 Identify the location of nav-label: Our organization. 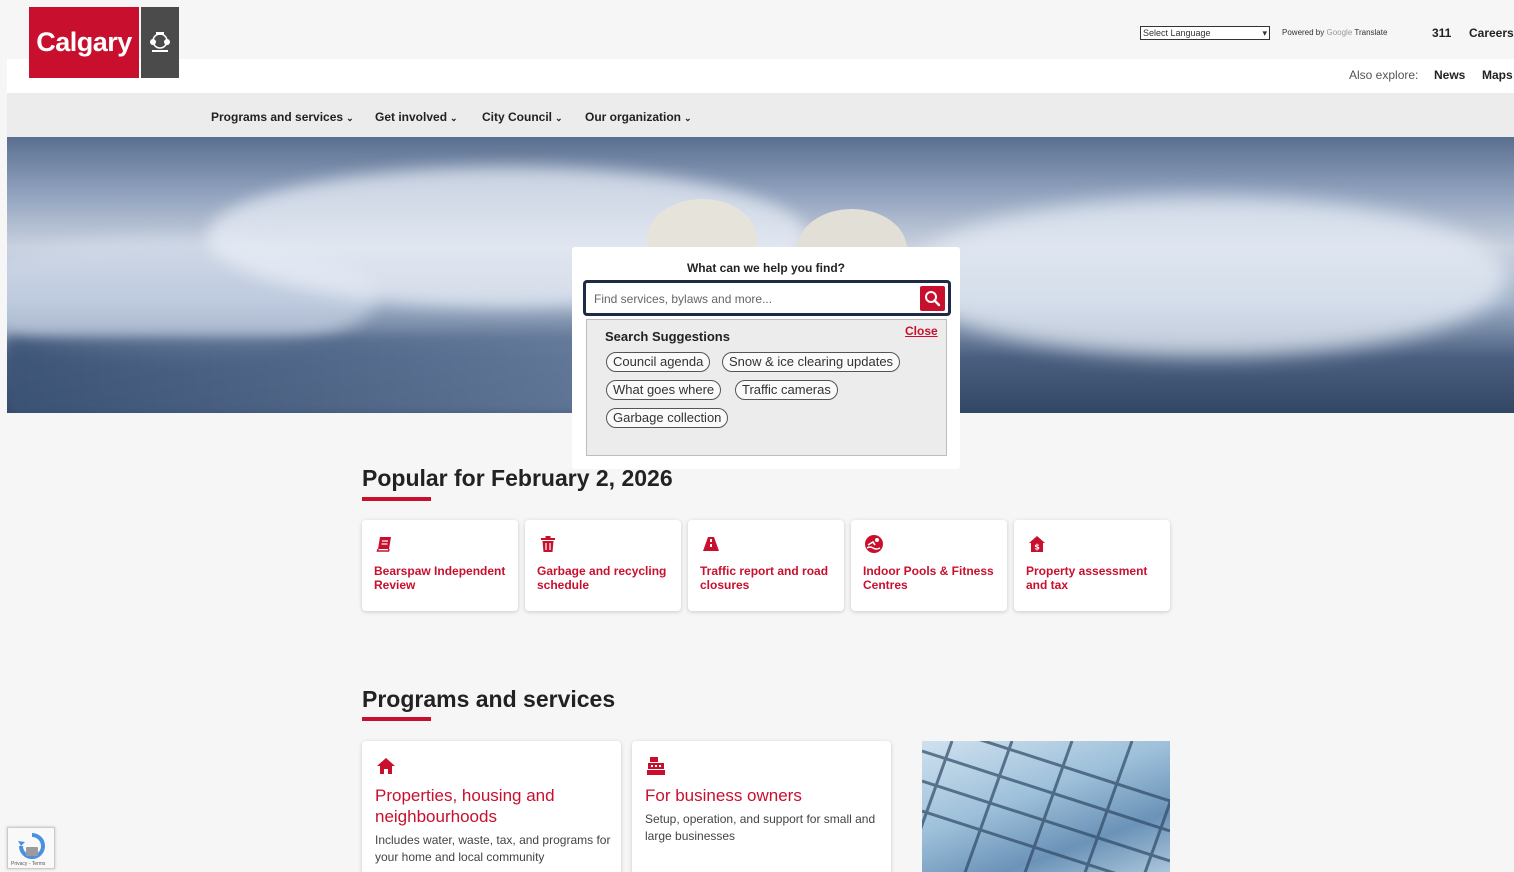
(633, 117).